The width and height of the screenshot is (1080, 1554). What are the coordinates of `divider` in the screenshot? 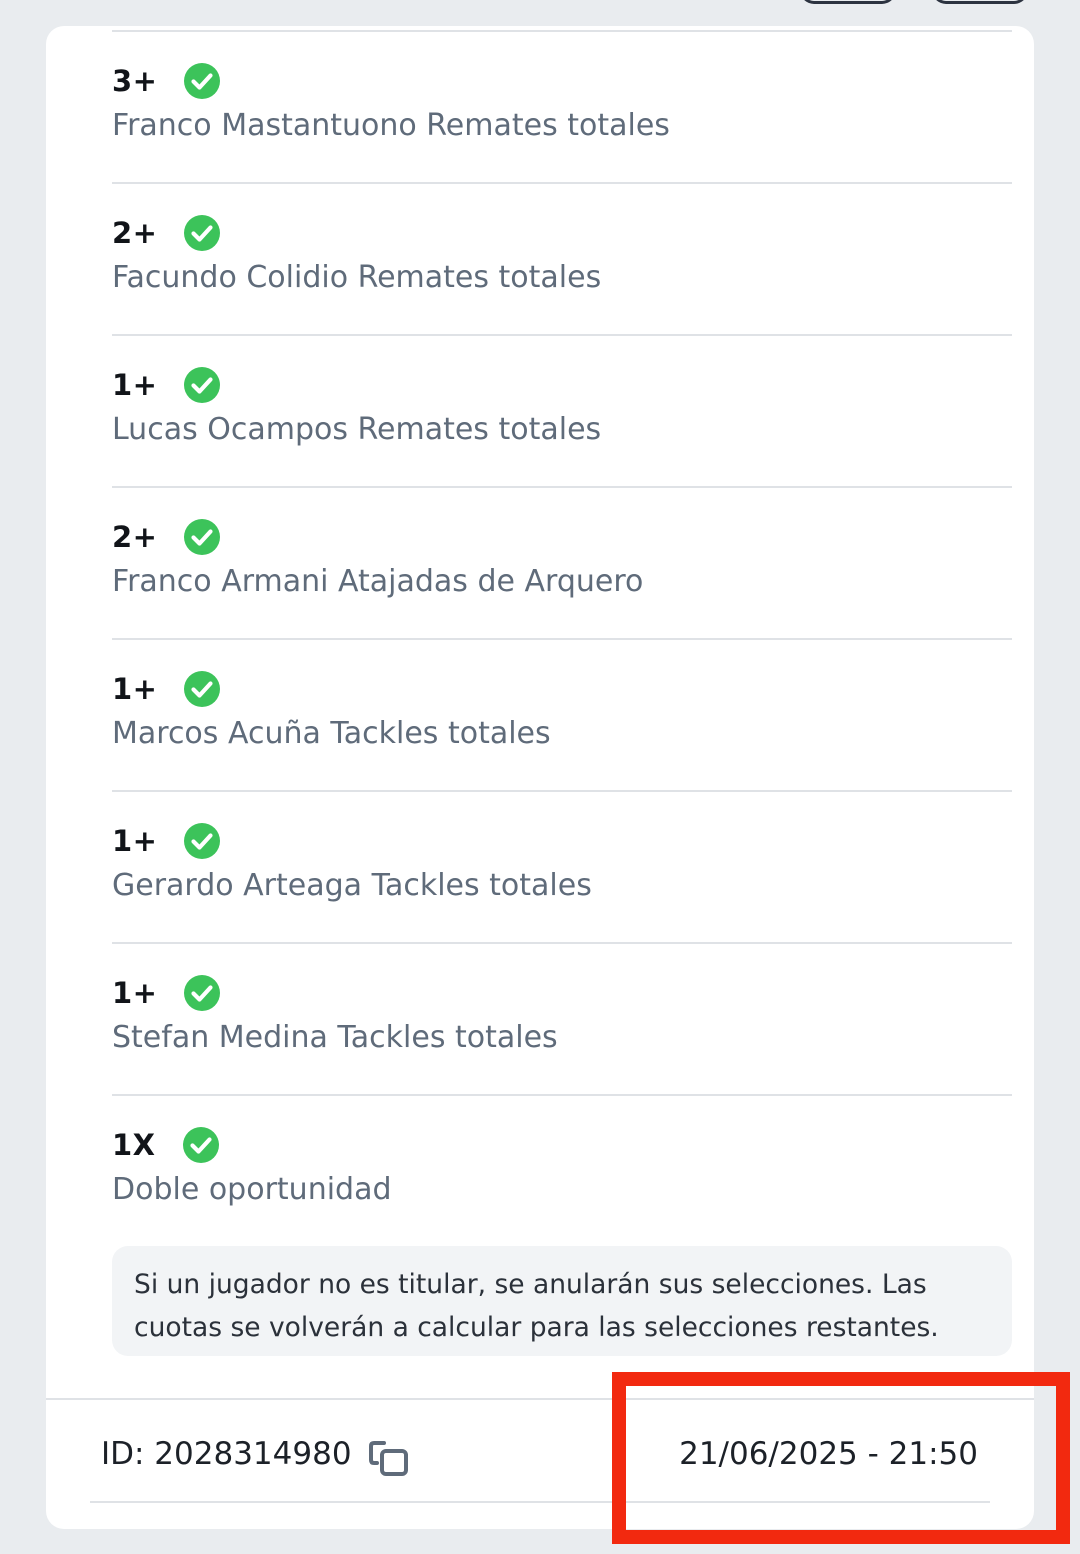 It's located at (540, 1502).